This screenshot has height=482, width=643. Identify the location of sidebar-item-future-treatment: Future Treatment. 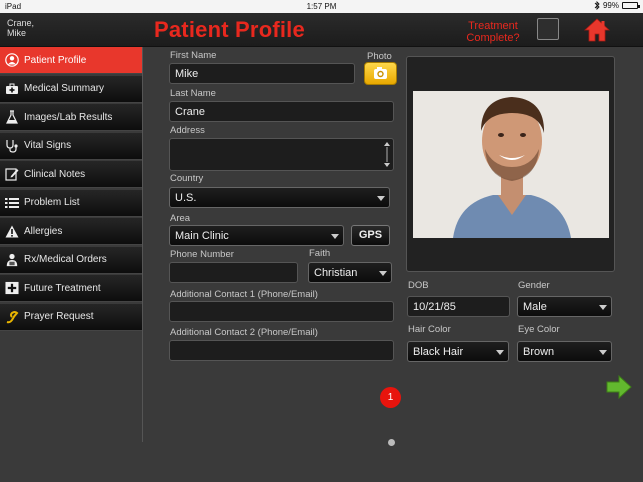
(71, 288).